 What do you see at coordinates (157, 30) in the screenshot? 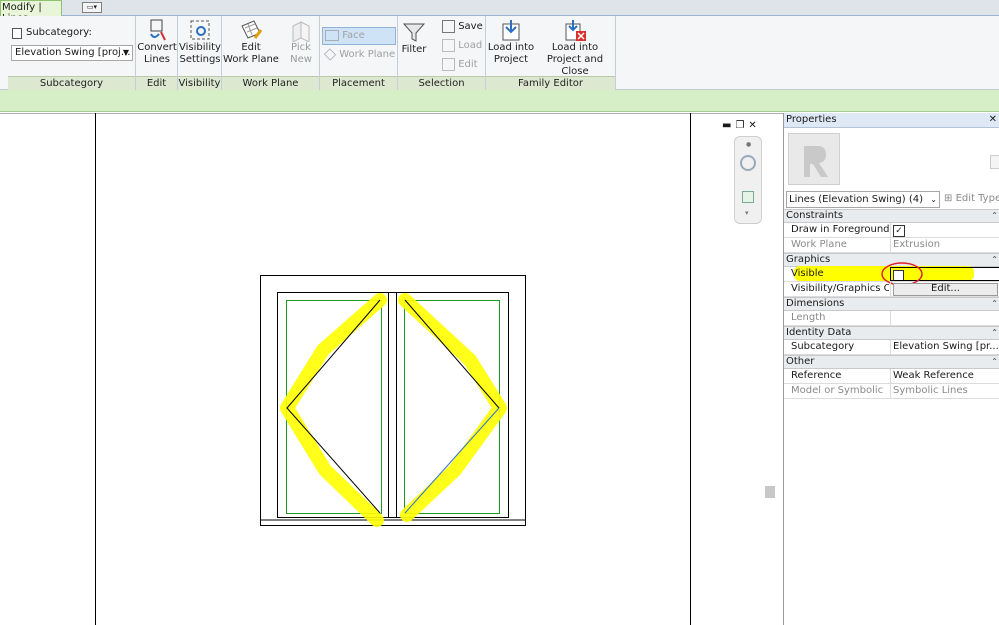
I see `convert-lines-icon` at bounding box center [157, 30].